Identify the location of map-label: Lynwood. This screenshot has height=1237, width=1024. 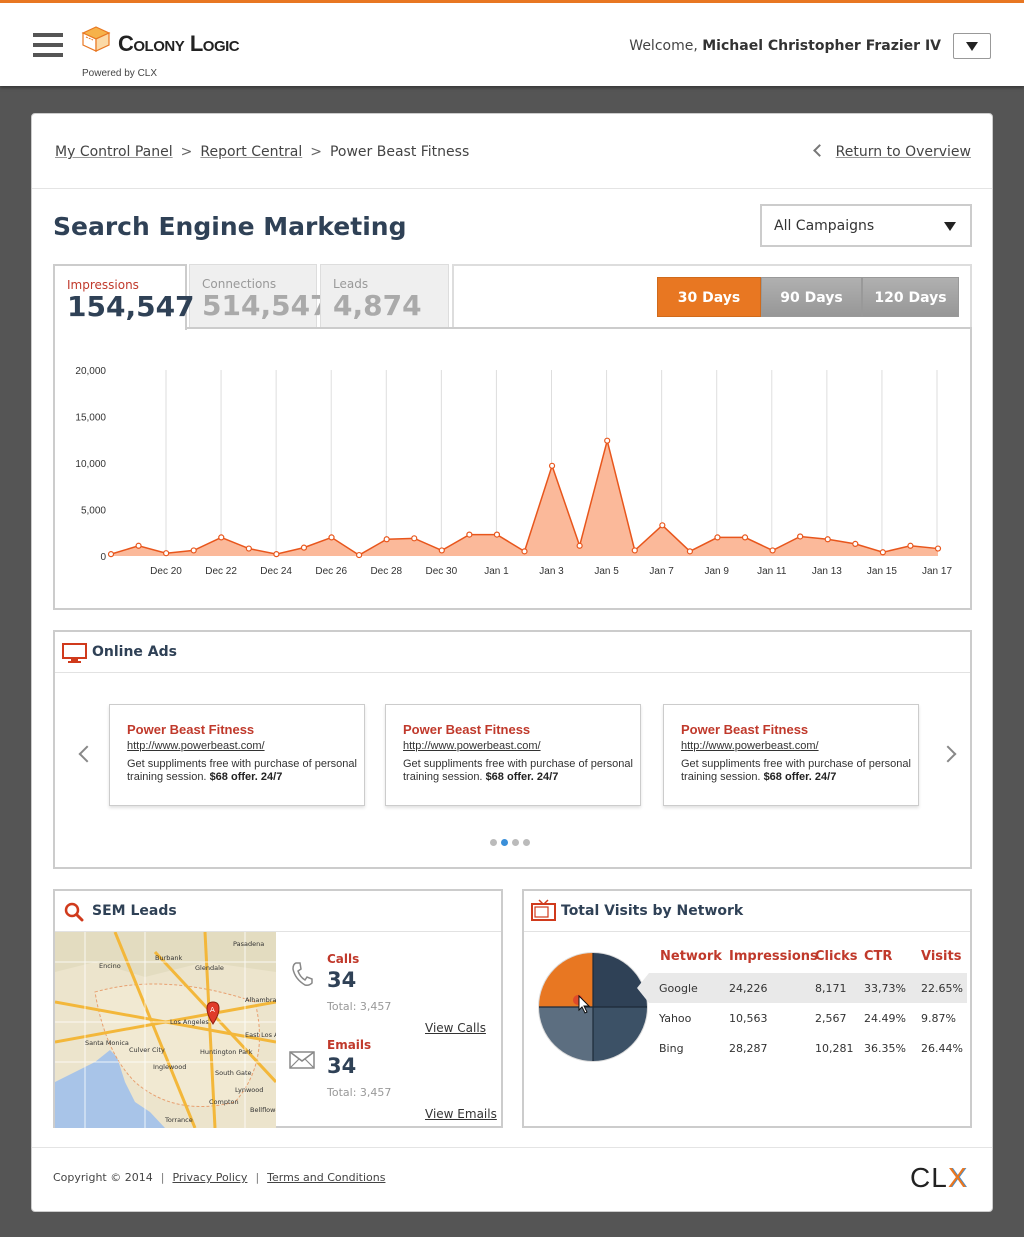
(249, 1090).